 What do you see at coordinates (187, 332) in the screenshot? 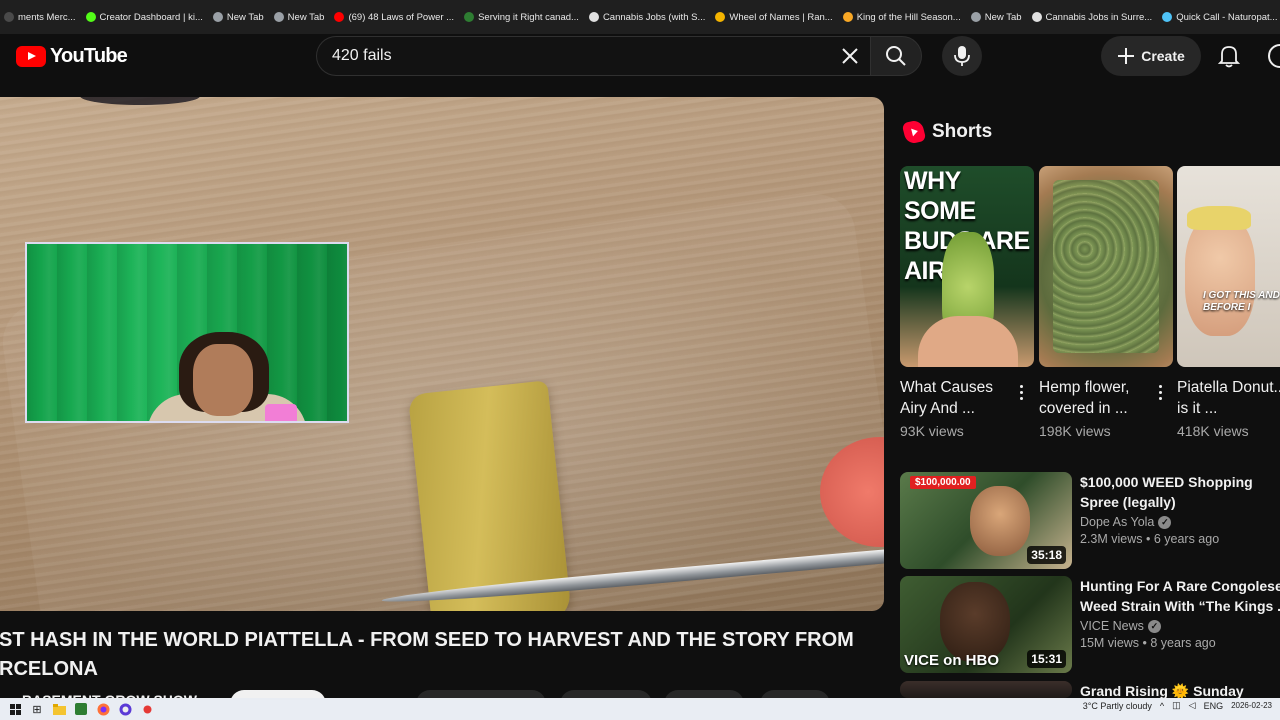
I see `webcam-overlay` at bounding box center [187, 332].